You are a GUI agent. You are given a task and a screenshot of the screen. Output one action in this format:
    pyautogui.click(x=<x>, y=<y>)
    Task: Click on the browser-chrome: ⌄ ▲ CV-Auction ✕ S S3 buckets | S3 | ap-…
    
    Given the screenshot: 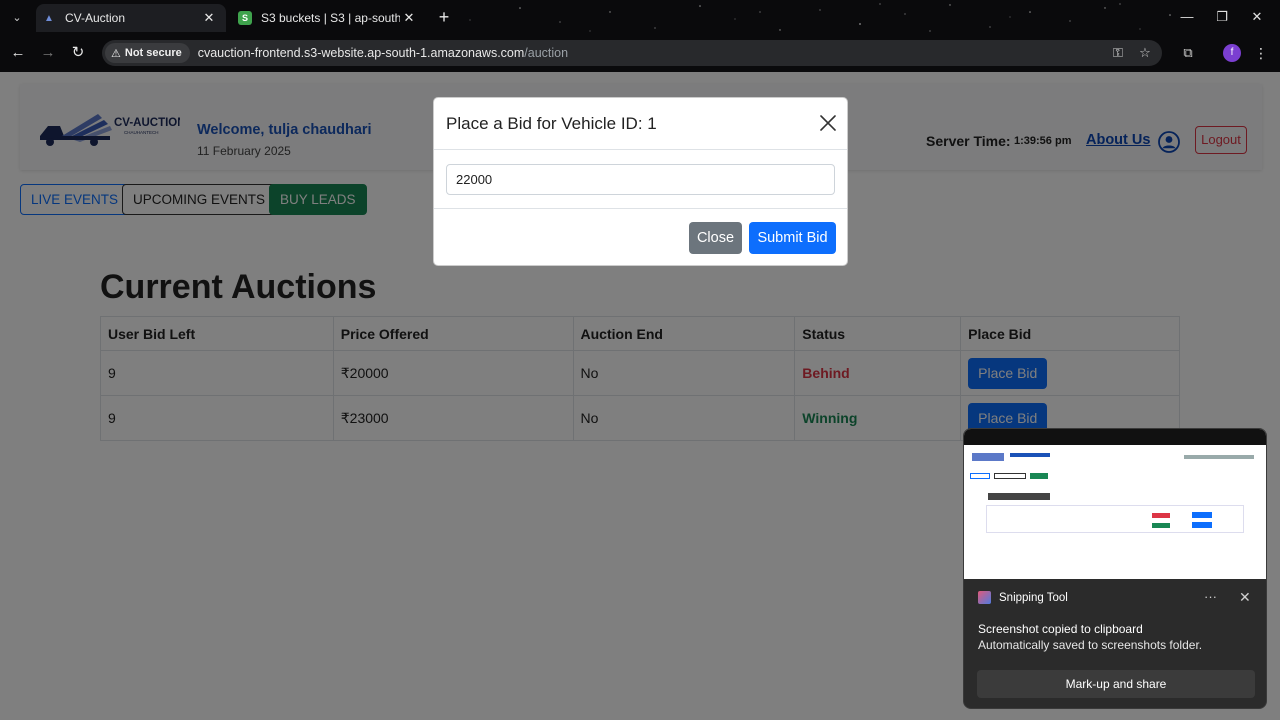 What is the action you would take?
    pyautogui.click(x=640, y=36)
    